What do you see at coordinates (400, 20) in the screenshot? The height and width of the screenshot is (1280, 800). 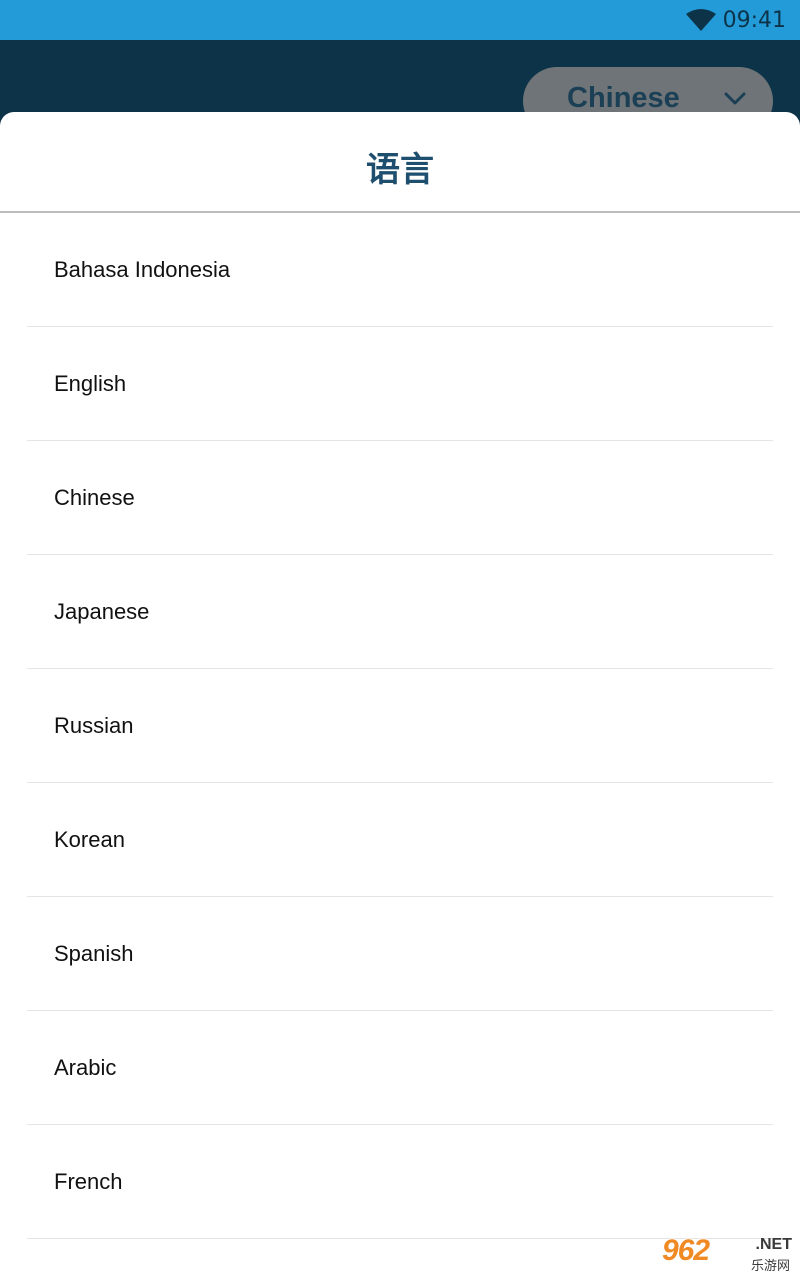 I see `status-bar: 09:41` at bounding box center [400, 20].